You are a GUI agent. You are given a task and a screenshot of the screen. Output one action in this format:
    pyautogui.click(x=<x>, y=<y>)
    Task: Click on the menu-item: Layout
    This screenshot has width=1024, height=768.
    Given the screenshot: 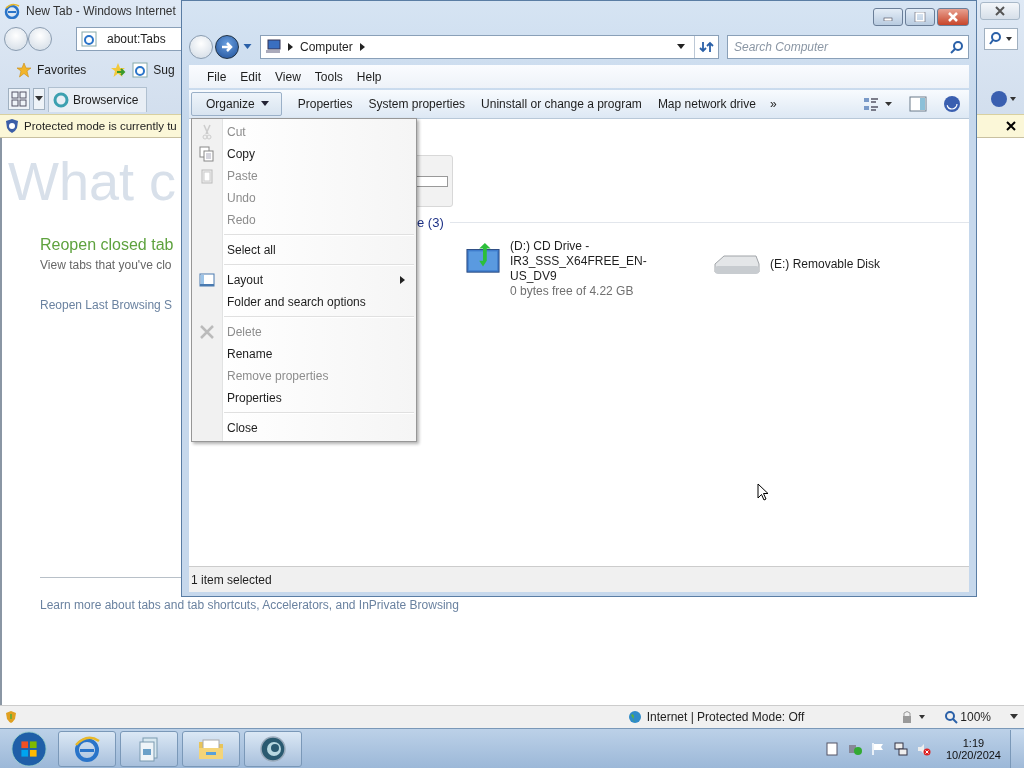 What is the action you would take?
    pyautogui.click(x=304, y=280)
    